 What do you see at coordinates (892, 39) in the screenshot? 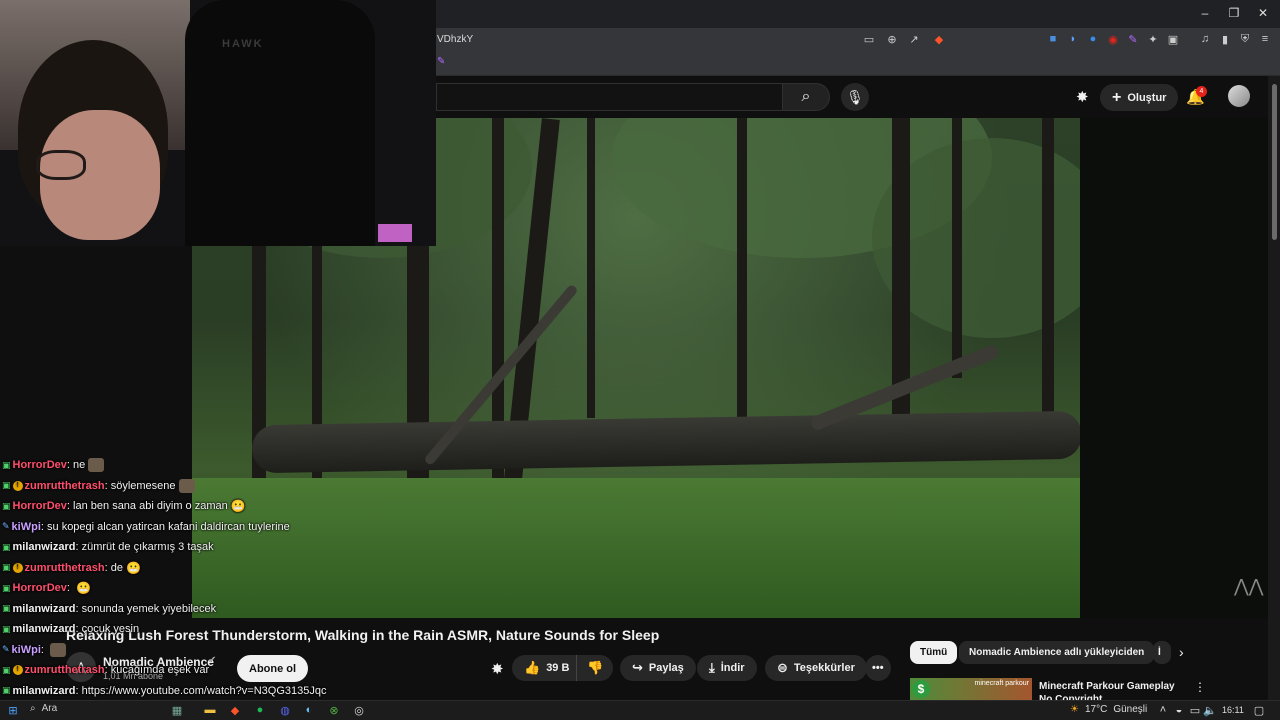
I see `zoom-icon: ⊕` at bounding box center [892, 39].